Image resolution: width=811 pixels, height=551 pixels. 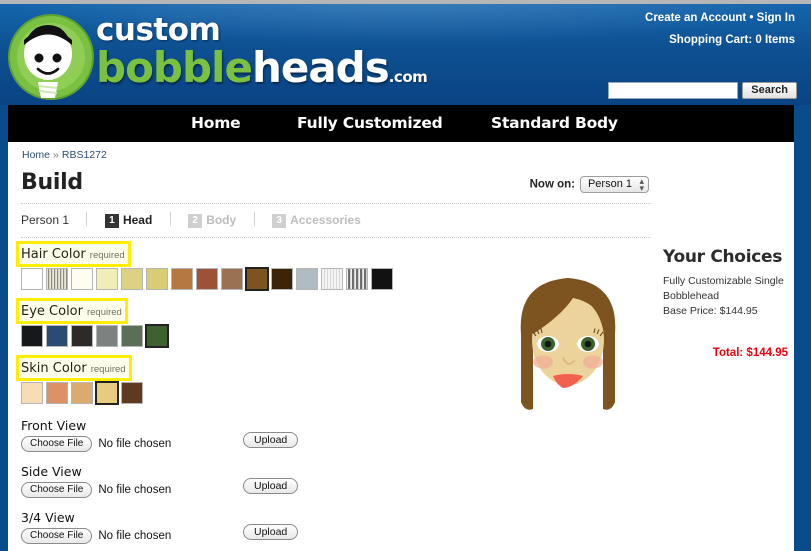 I want to click on side-view-choose-file-button: Choose File, so click(x=57, y=490).